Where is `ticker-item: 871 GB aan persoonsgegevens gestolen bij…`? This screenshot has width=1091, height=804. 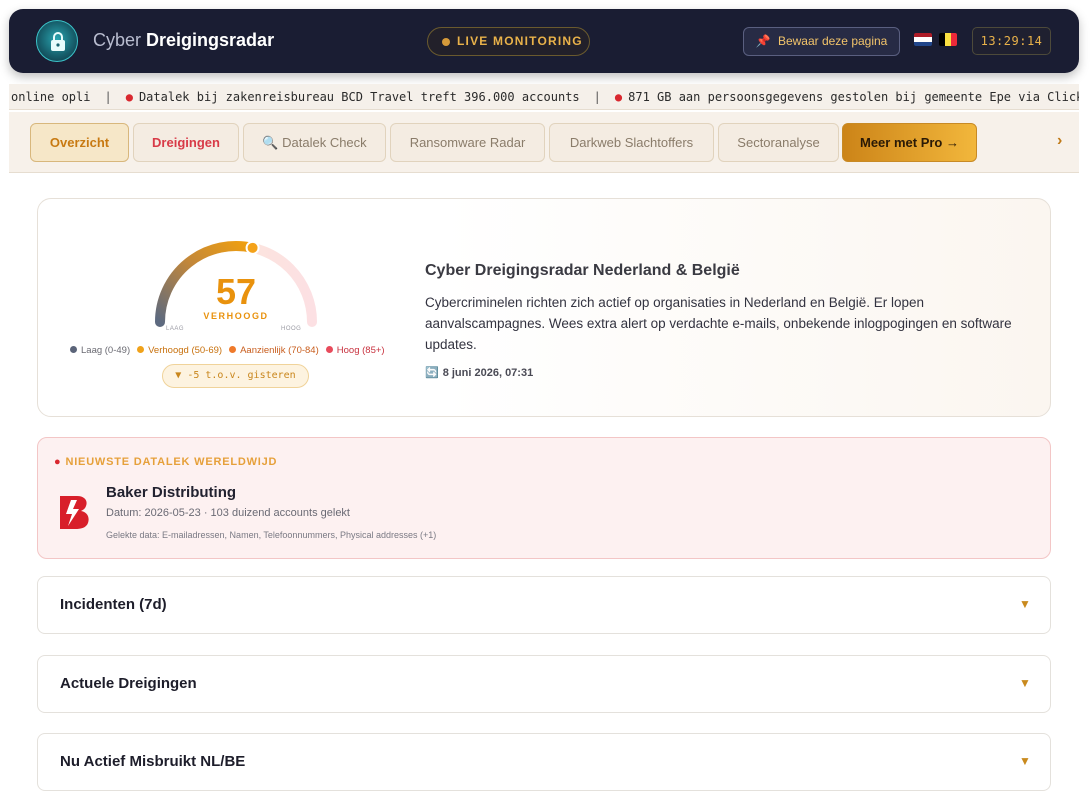 ticker-item: 871 GB aan persoonsgegevens gestolen bij… is located at coordinates (853, 97).